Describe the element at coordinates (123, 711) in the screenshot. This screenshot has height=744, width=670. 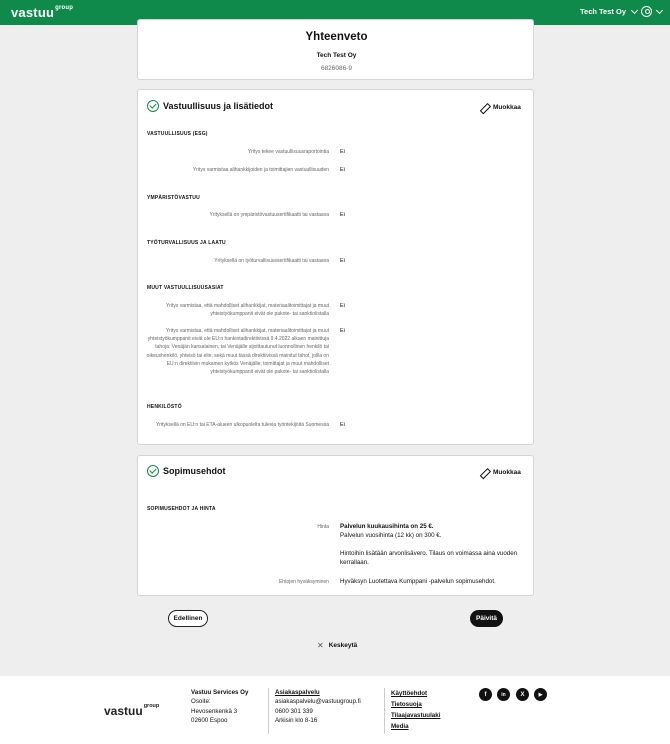
I see `footer-logo-text: vastuu` at that location.